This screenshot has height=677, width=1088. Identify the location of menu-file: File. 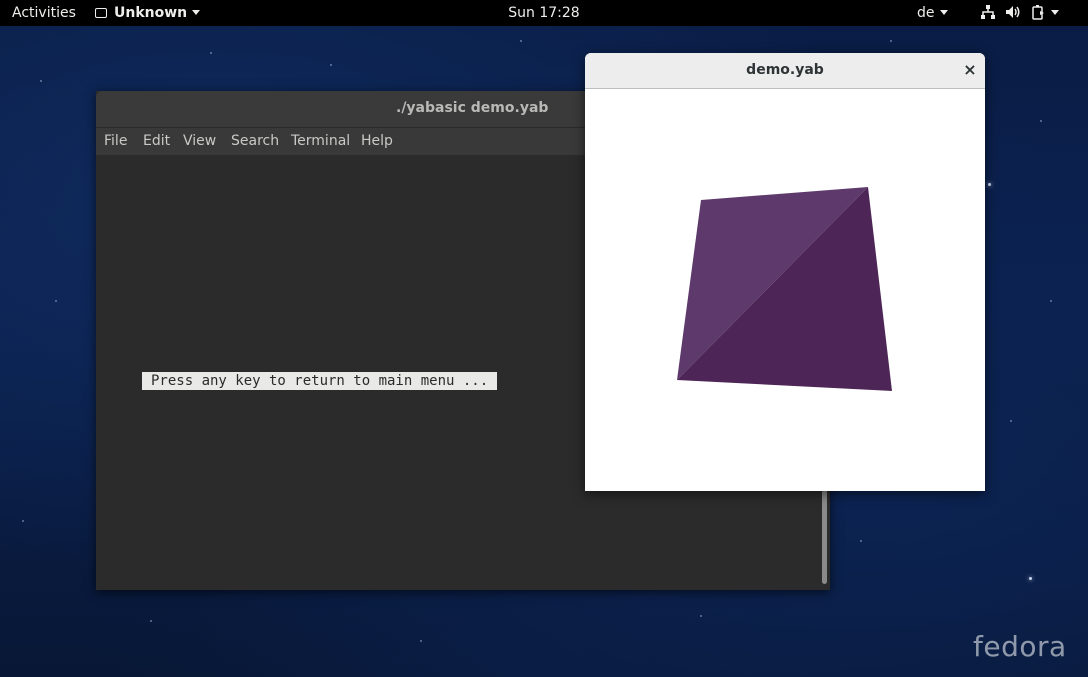
(115, 141).